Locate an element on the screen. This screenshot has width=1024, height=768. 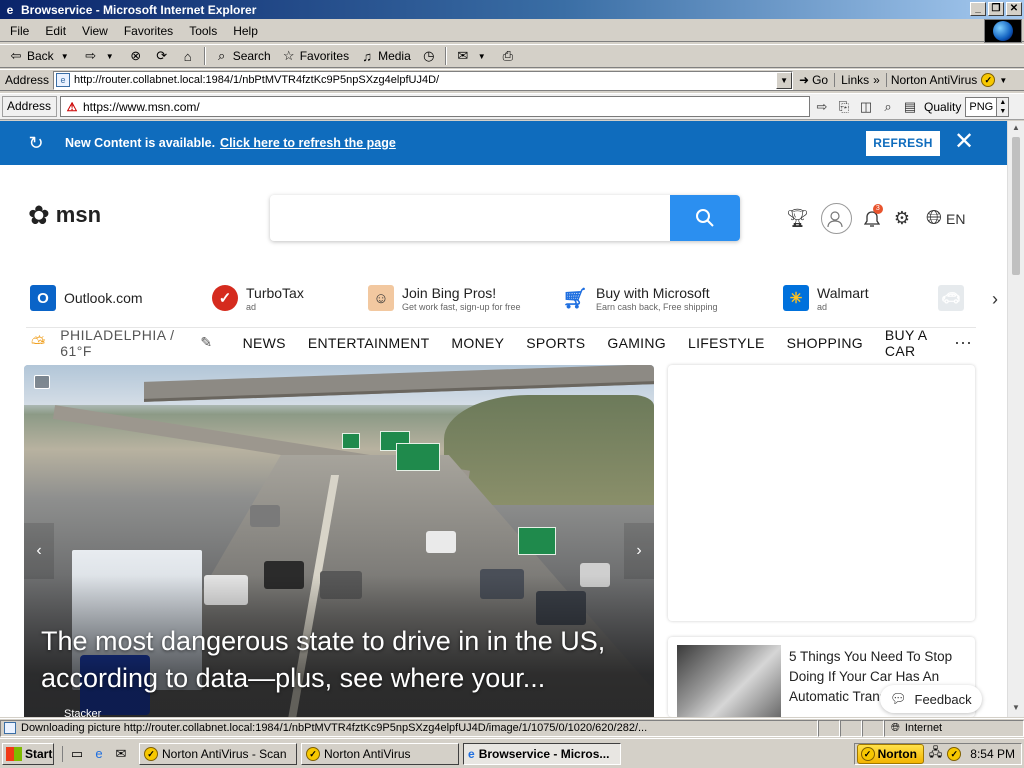
nav-gaming: GAMING is located at coordinates (636, 343).